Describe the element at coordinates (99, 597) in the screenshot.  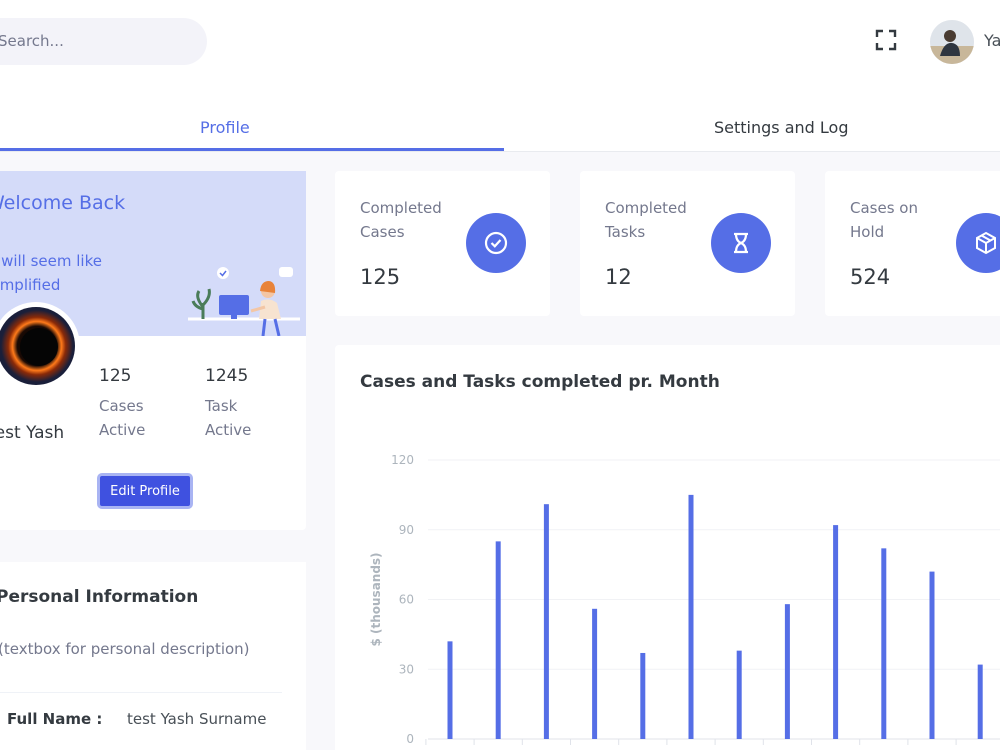
I see `personal-info-title: Personal Information` at that location.